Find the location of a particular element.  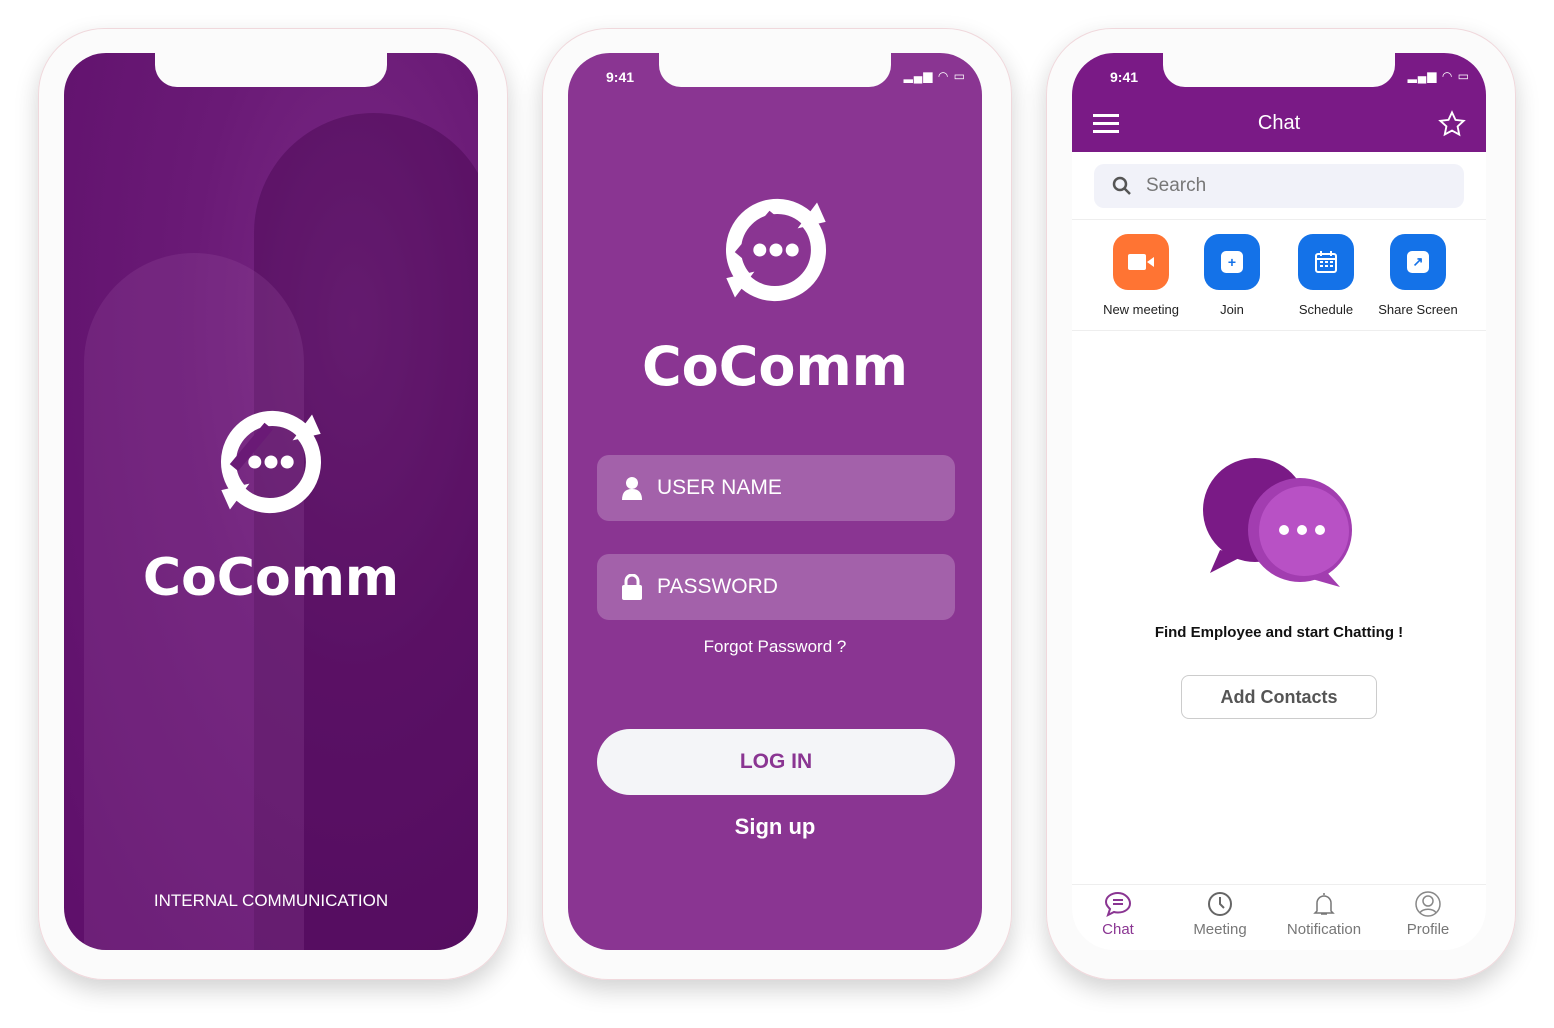

nav-label: Chat is located at coordinates (1118, 929).